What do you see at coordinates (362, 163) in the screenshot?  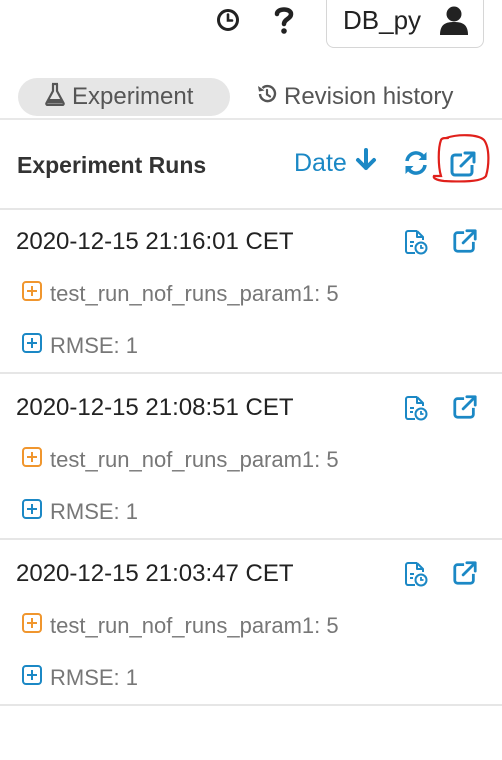 I see `arrow-down-icon` at bounding box center [362, 163].